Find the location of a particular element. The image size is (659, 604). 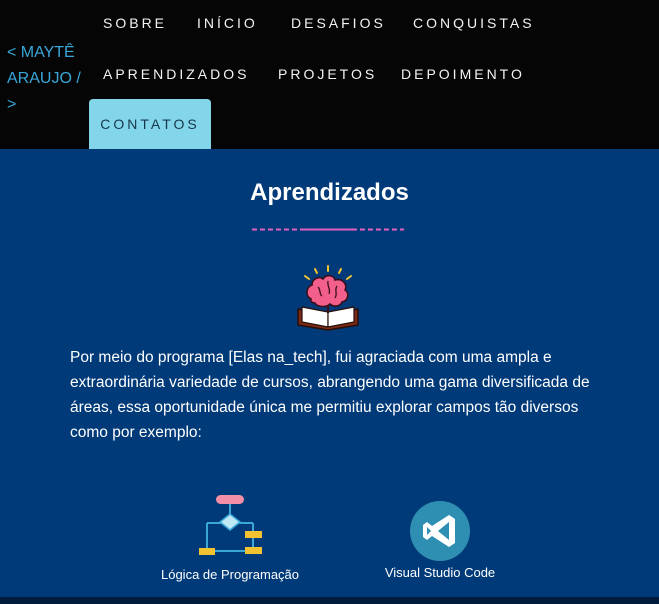

brand-link: < MAYTÊ ARAUJO / > is located at coordinates (47, 79).